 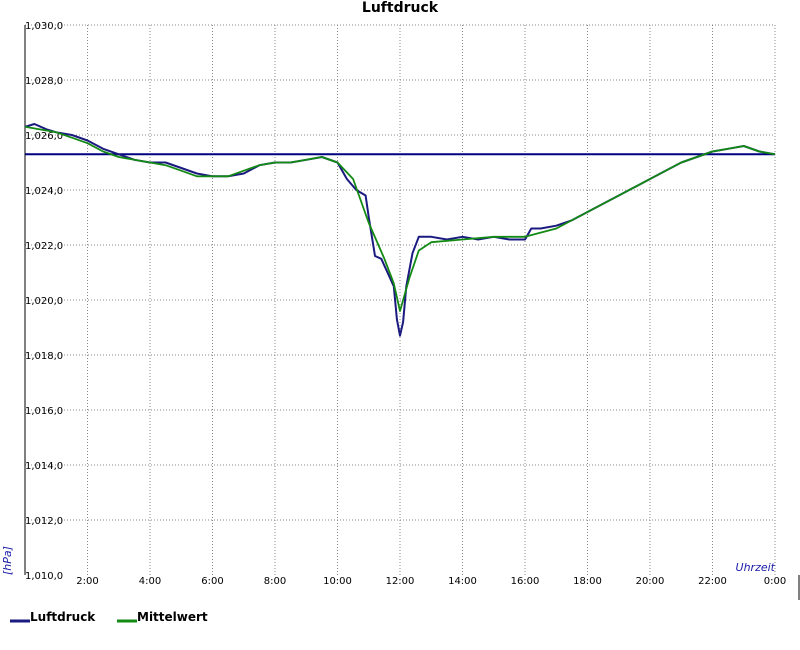 What do you see at coordinates (587, 581) in the screenshot?
I see `x-tick-label: 18:00` at bounding box center [587, 581].